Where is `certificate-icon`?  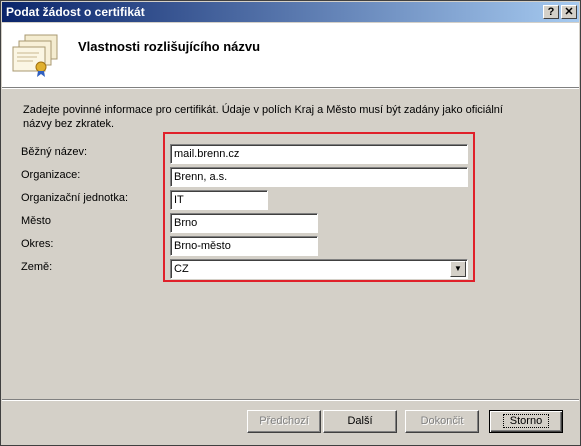 certificate-icon is located at coordinates (35, 55).